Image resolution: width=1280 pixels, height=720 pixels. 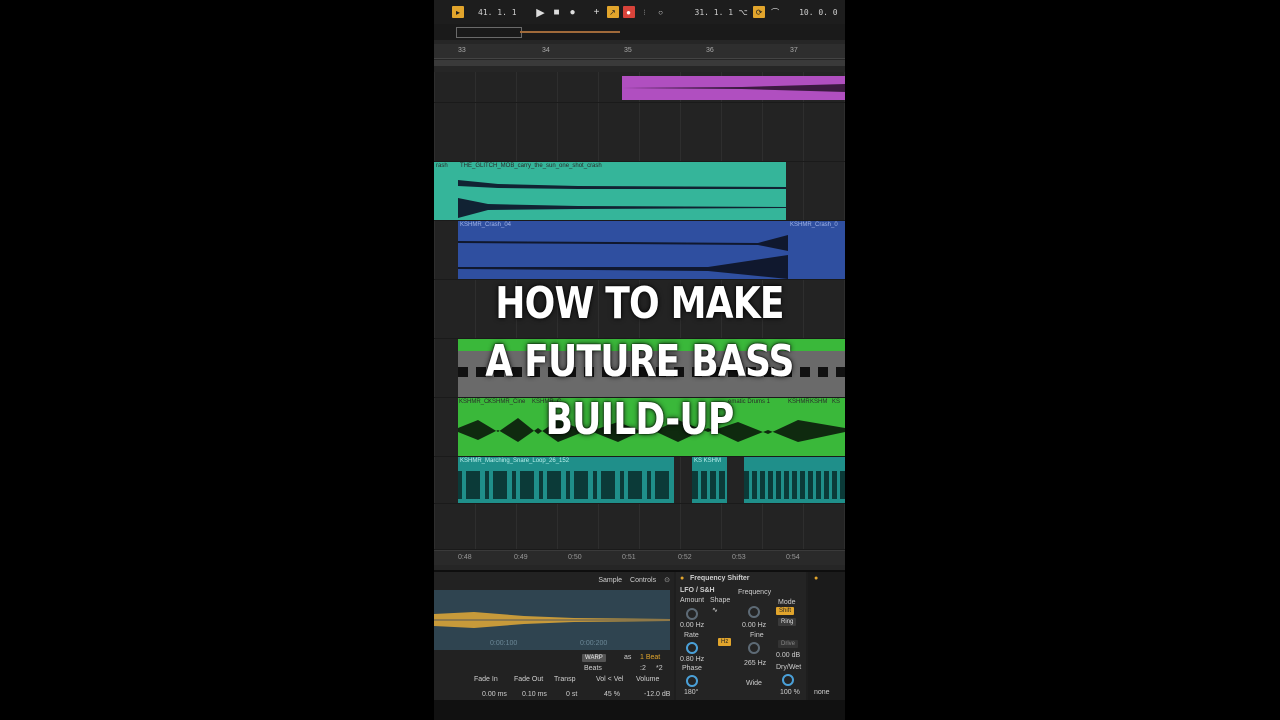 What do you see at coordinates (714, 12) in the screenshot?
I see `loop-start: 31. 1. 1` at bounding box center [714, 12].